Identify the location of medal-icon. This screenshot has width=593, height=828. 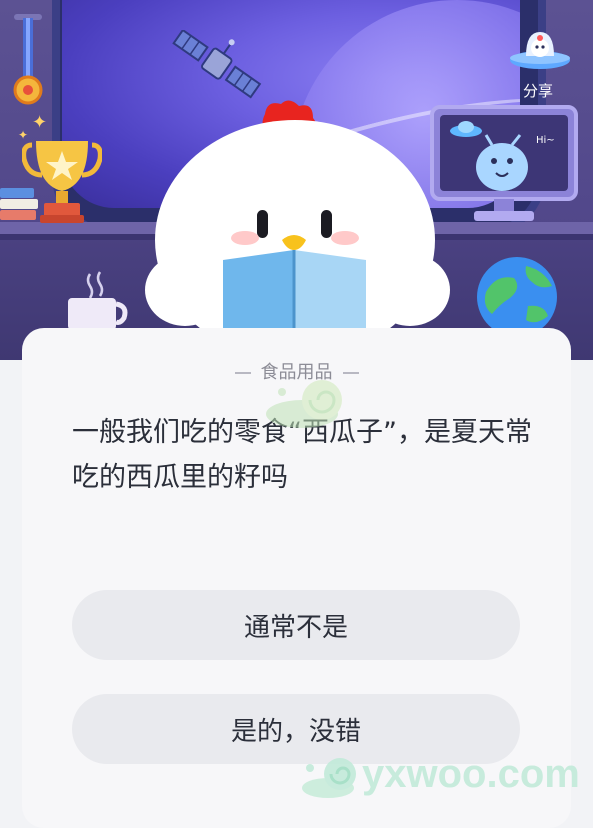
(28, 59).